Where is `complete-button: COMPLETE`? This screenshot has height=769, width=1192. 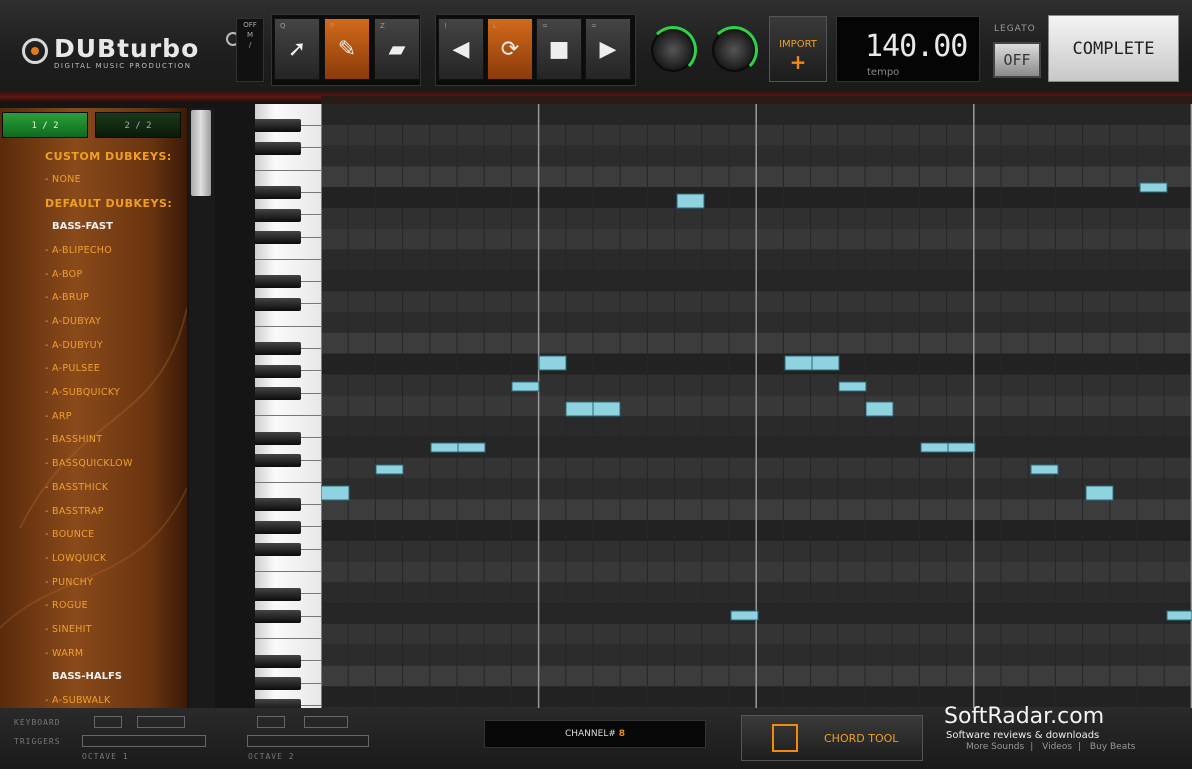 complete-button: COMPLETE is located at coordinates (1113, 48).